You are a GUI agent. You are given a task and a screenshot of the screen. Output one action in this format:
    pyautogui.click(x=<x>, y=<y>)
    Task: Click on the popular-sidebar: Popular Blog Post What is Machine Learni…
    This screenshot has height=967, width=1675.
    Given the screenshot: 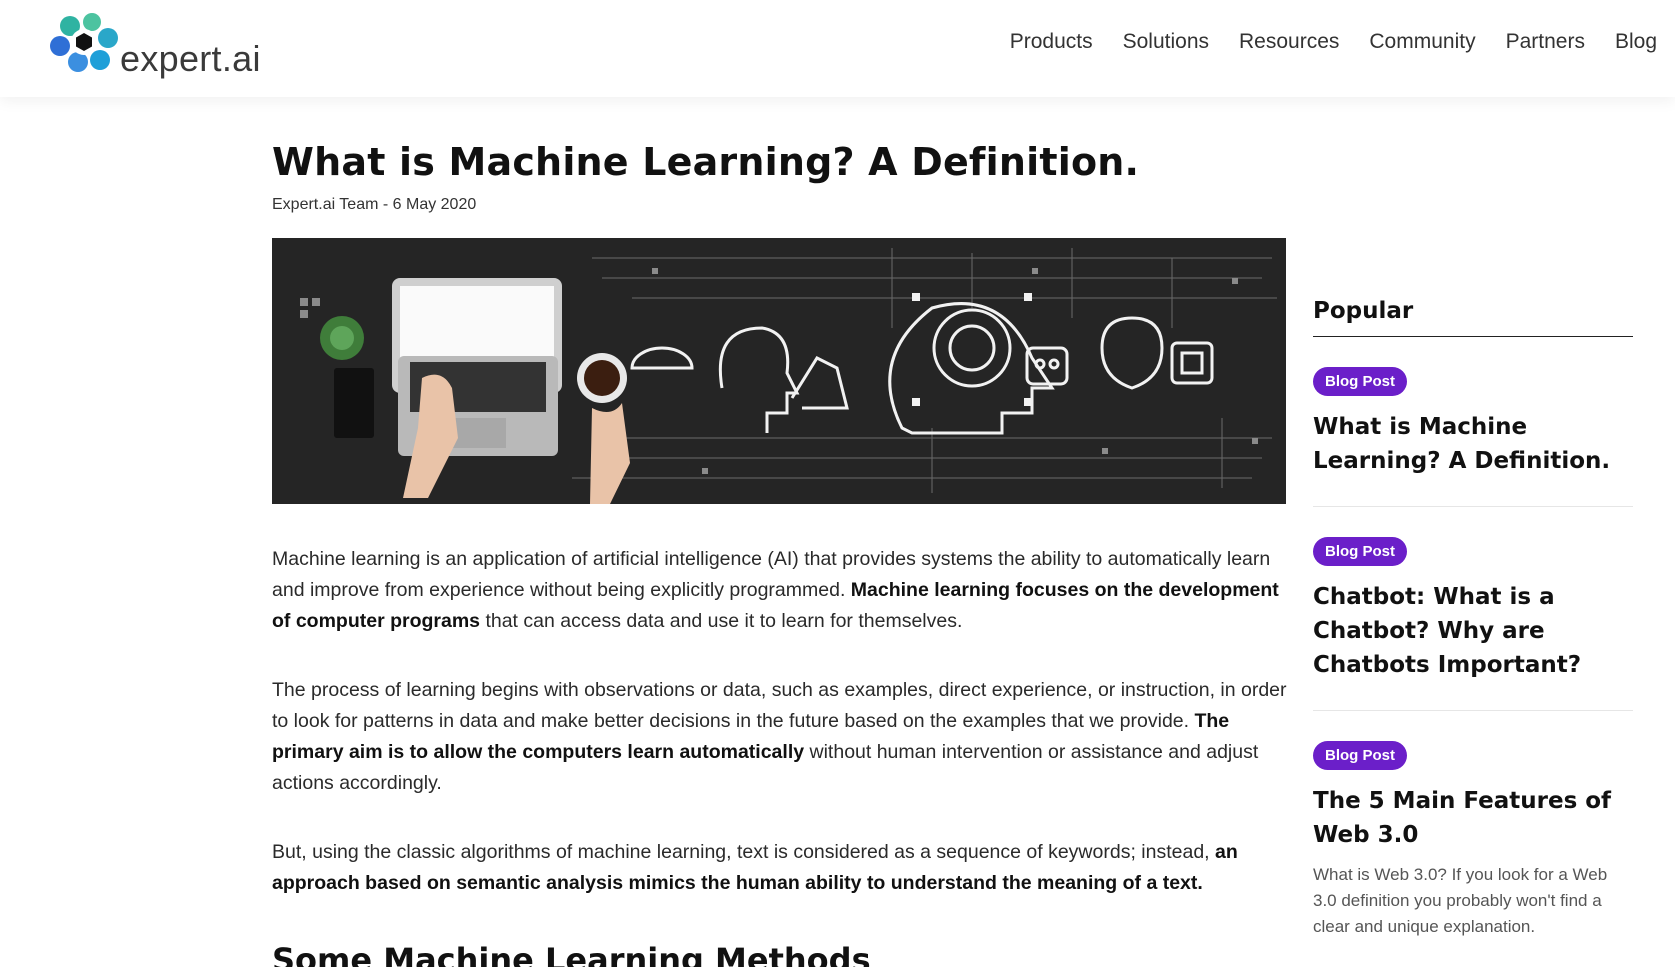 What is the action you would take?
    pyautogui.click(x=1473, y=632)
    